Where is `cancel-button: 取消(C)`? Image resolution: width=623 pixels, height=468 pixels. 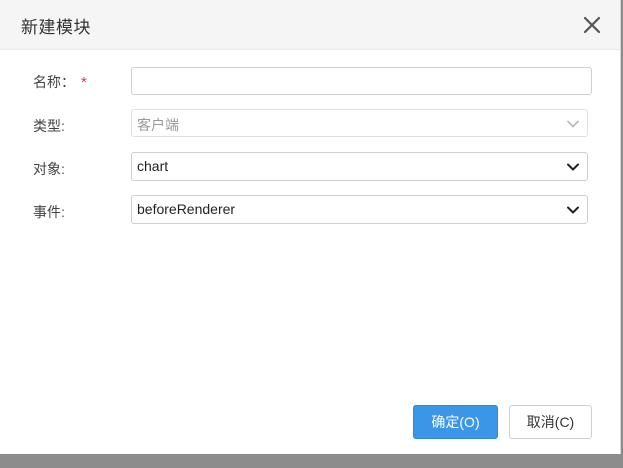
cancel-button: 取消(C) is located at coordinates (550, 422).